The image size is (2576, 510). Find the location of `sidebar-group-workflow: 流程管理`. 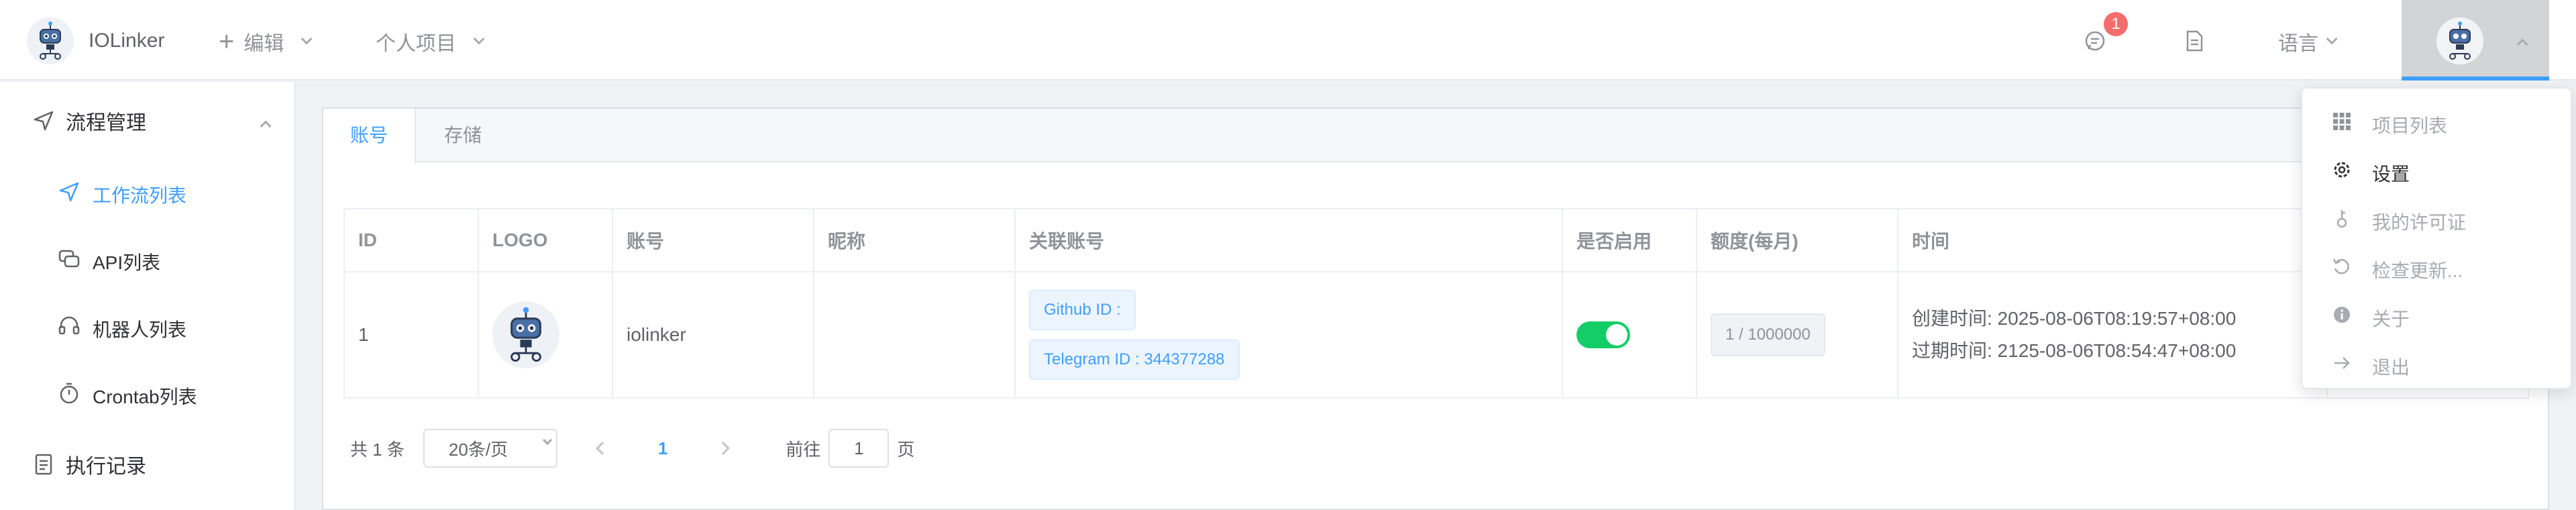

sidebar-group-workflow: 流程管理 is located at coordinates (147, 120).